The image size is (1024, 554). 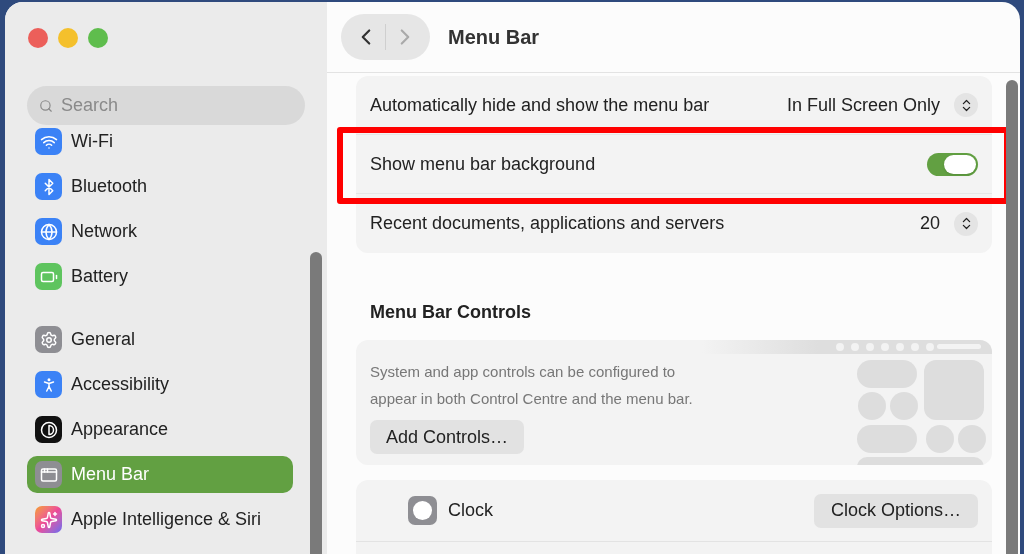 What do you see at coordinates (160, 231) in the screenshot?
I see `sidebar-item: Network` at bounding box center [160, 231].